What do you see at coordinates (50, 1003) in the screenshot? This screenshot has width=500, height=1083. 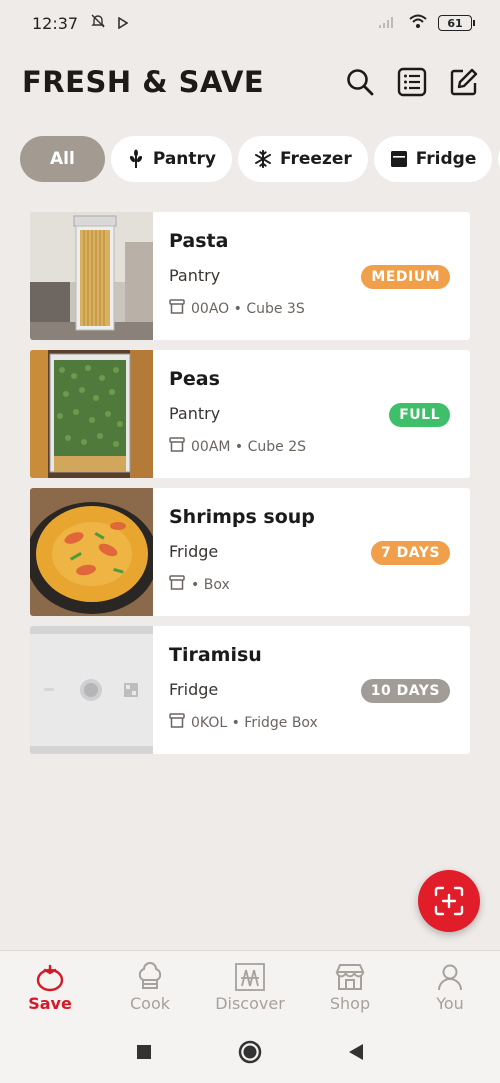 I see `nav-label: Save` at bounding box center [50, 1003].